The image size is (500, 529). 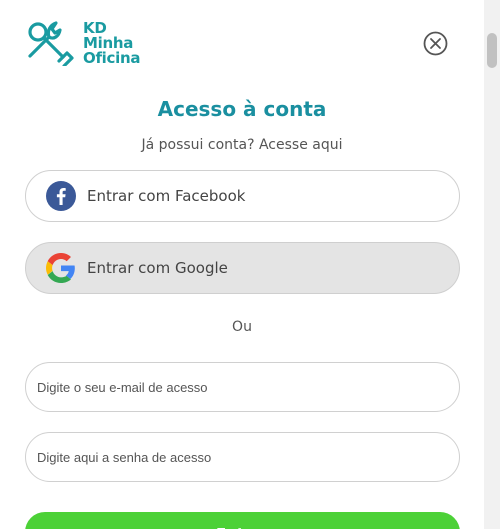 I want to click on close-circle-icon, so click(x=435, y=43).